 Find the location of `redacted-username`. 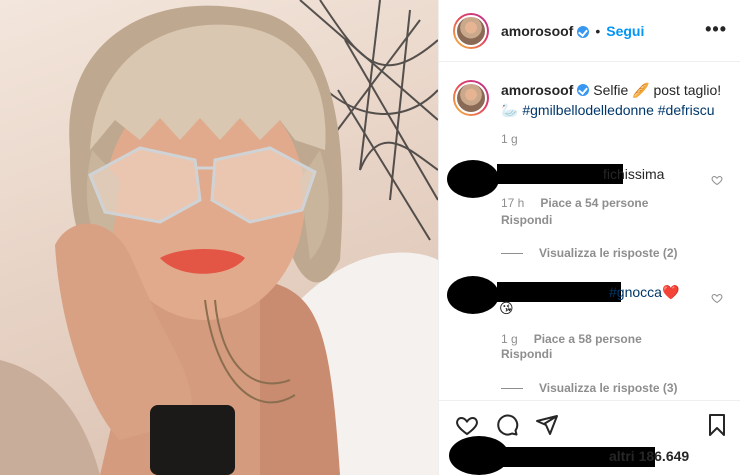

redacted-username is located at coordinates (559, 292).